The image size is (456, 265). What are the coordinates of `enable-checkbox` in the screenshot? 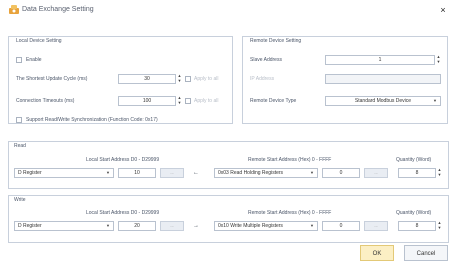 It's located at (19, 60).